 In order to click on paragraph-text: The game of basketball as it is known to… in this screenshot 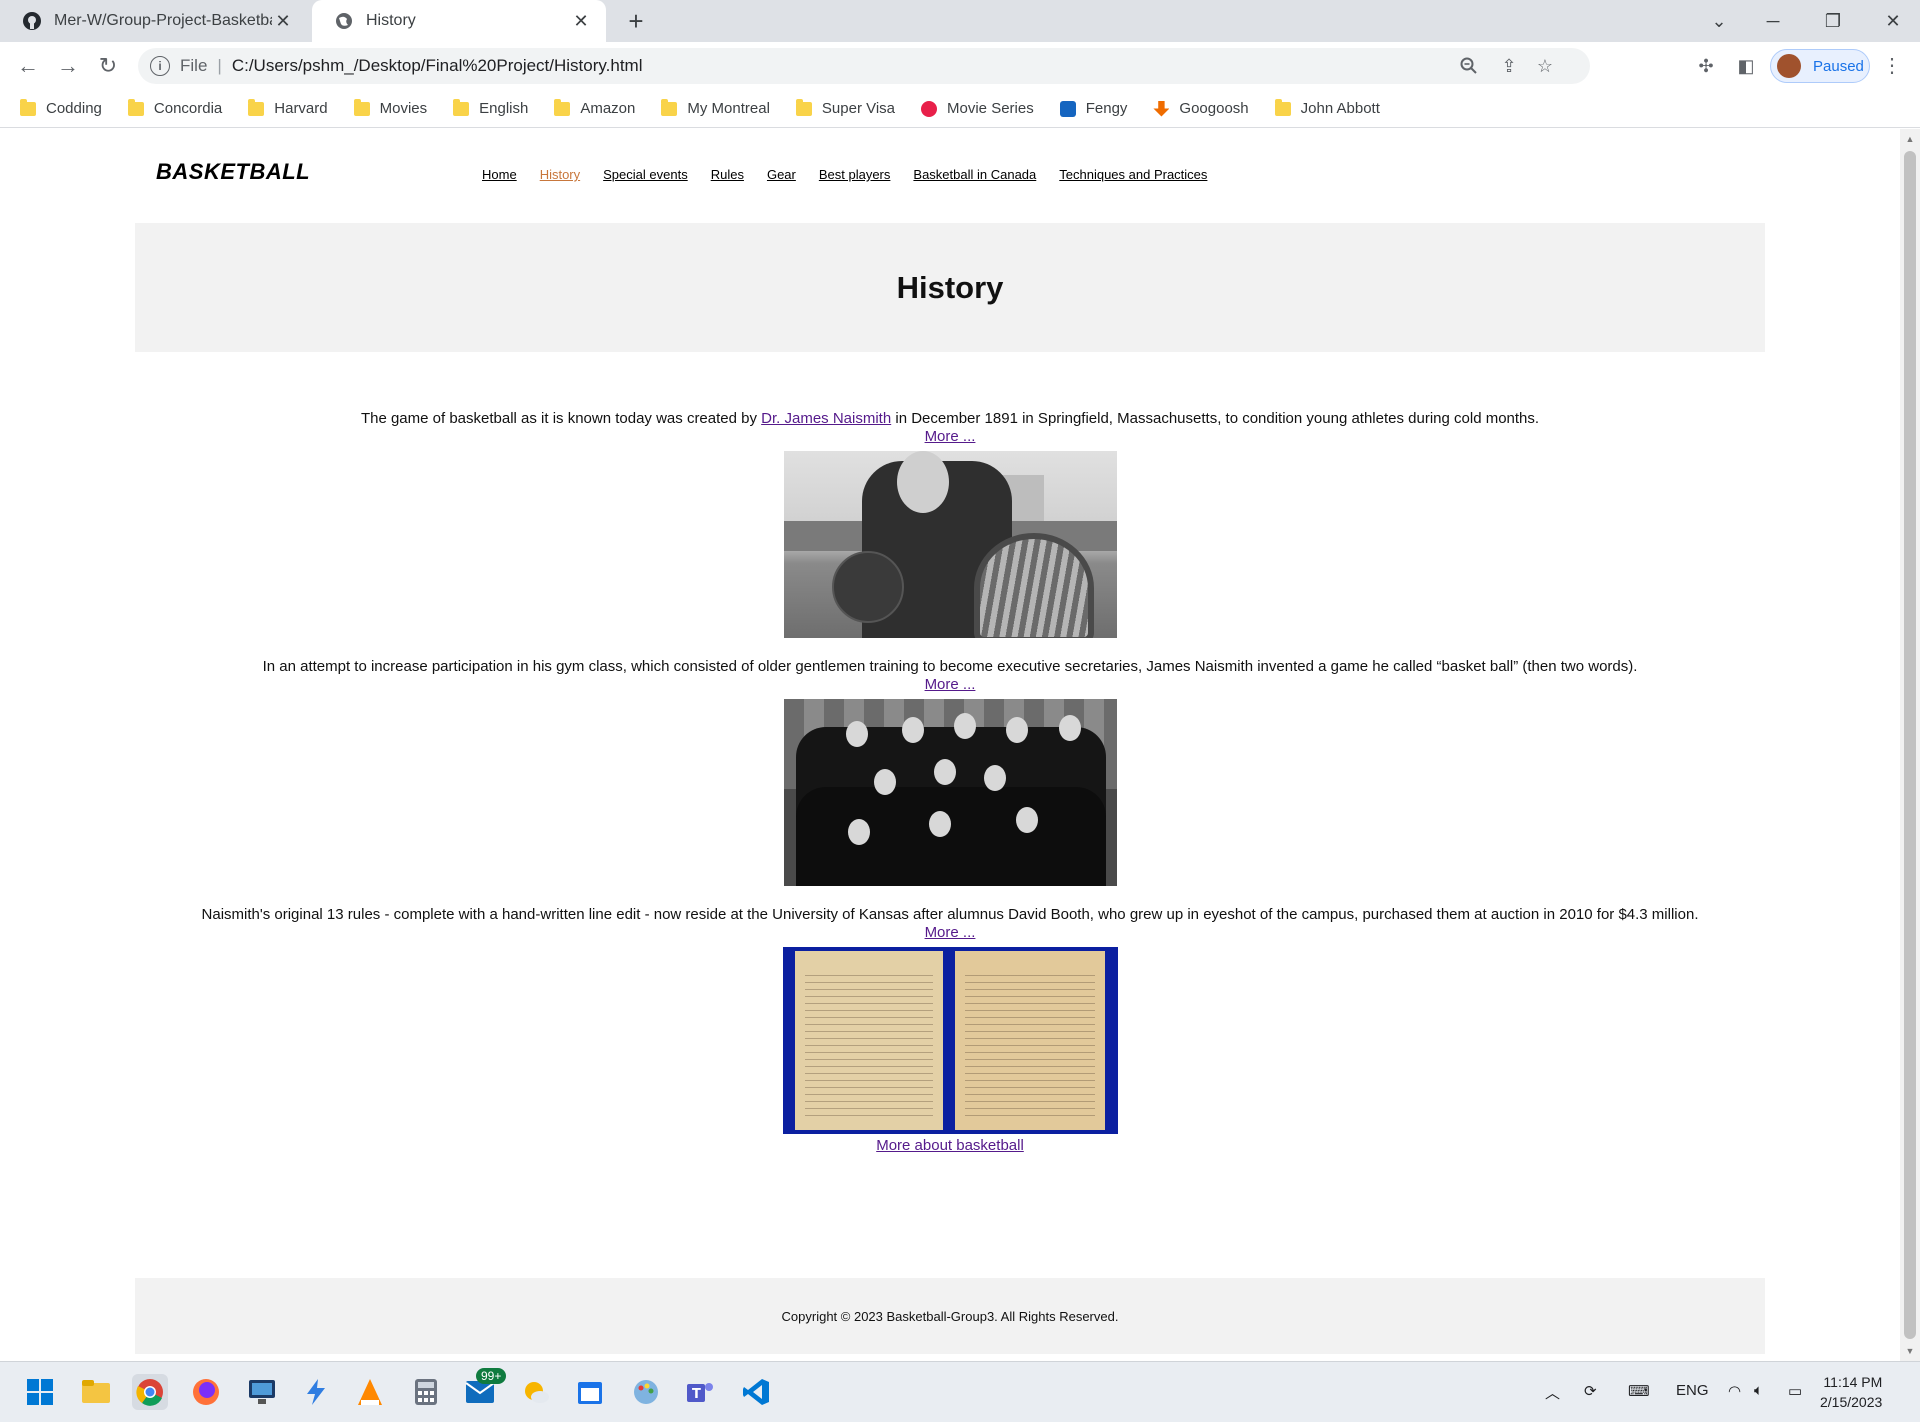, I will do `click(561, 418)`.